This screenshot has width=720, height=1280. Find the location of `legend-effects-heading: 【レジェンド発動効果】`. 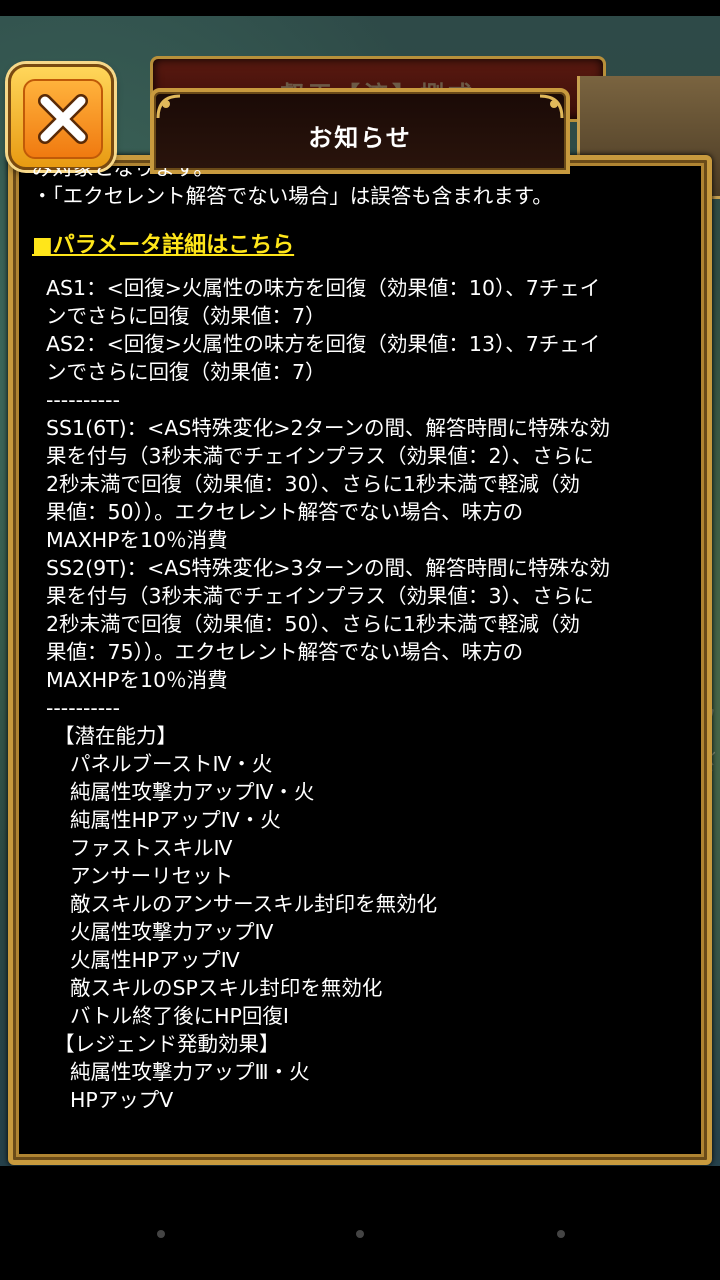

legend-effects-heading: 【レジェンド発動効果】 is located at coordinates (167, 1044).